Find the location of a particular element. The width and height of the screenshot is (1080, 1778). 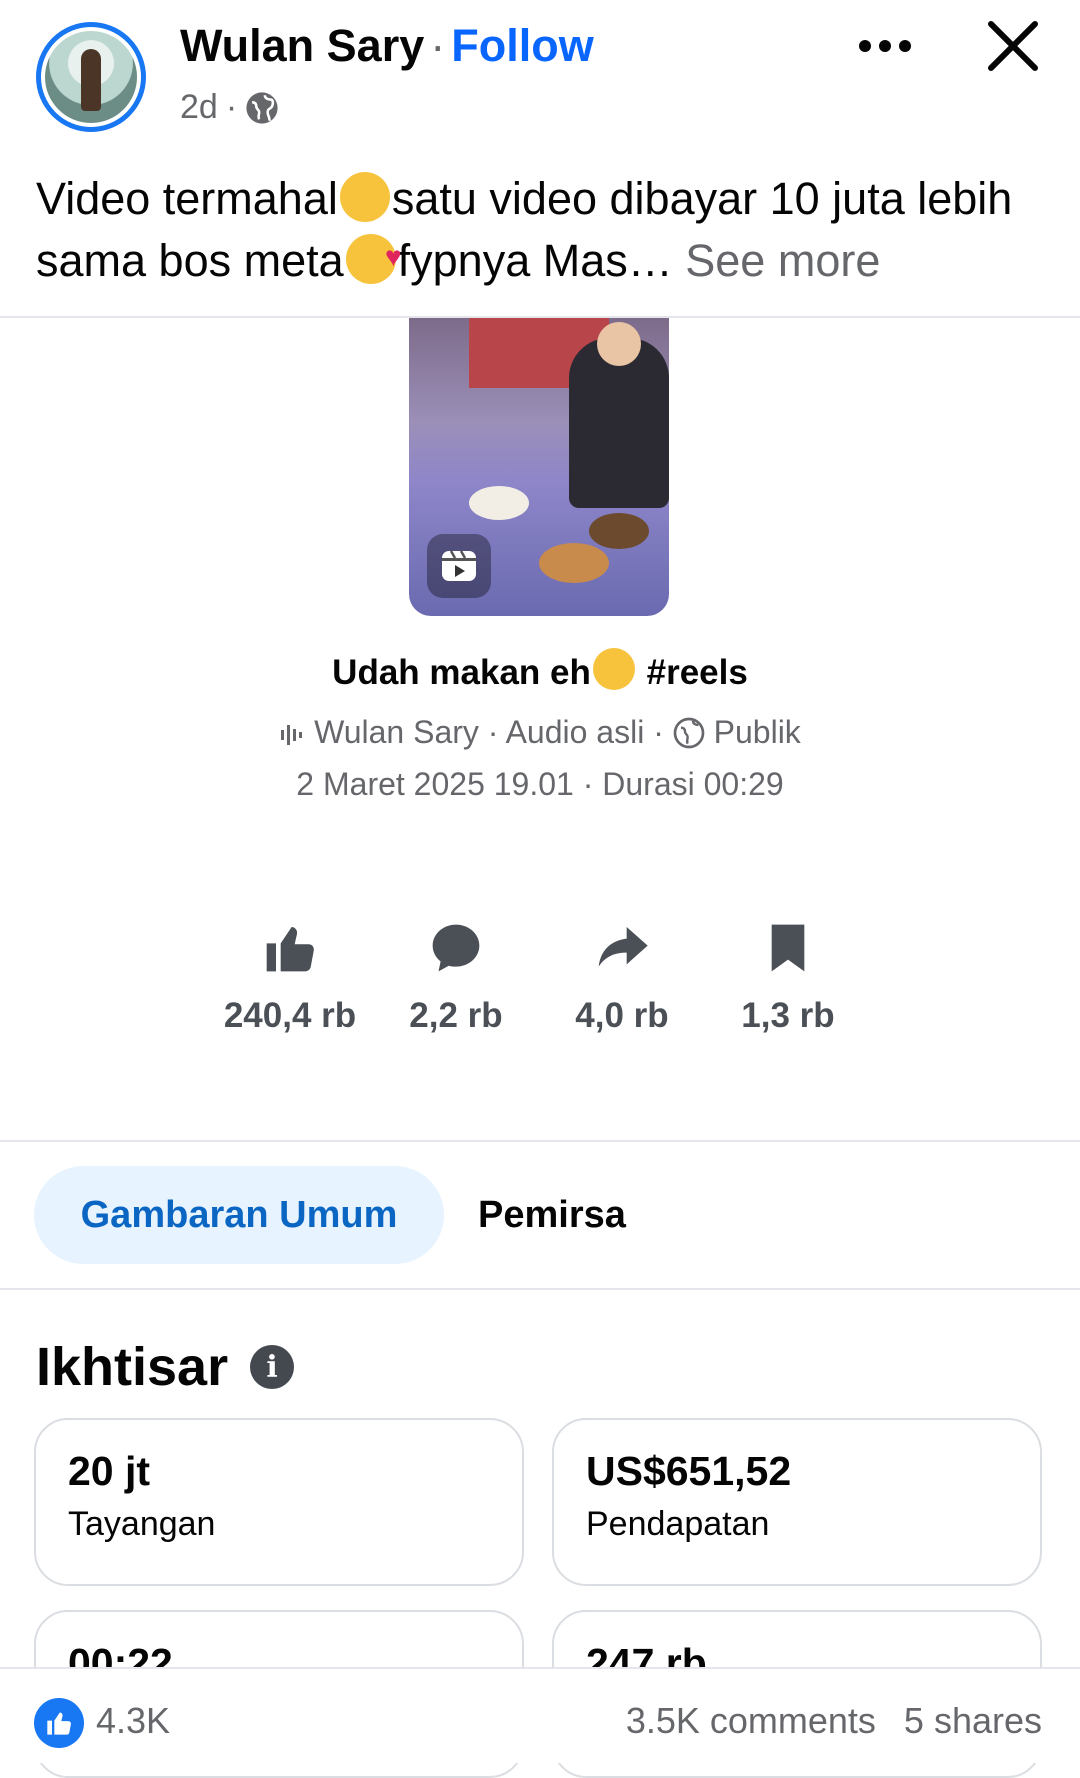

hugging-face-emoji-icon is located at coordinates (364, 197).